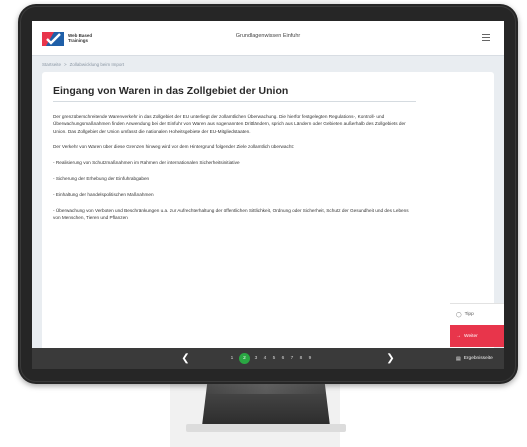 The height and width of the screenshot is (447, 527). I want to click on breadcrumb-home: Startseite, so click(51, 64).